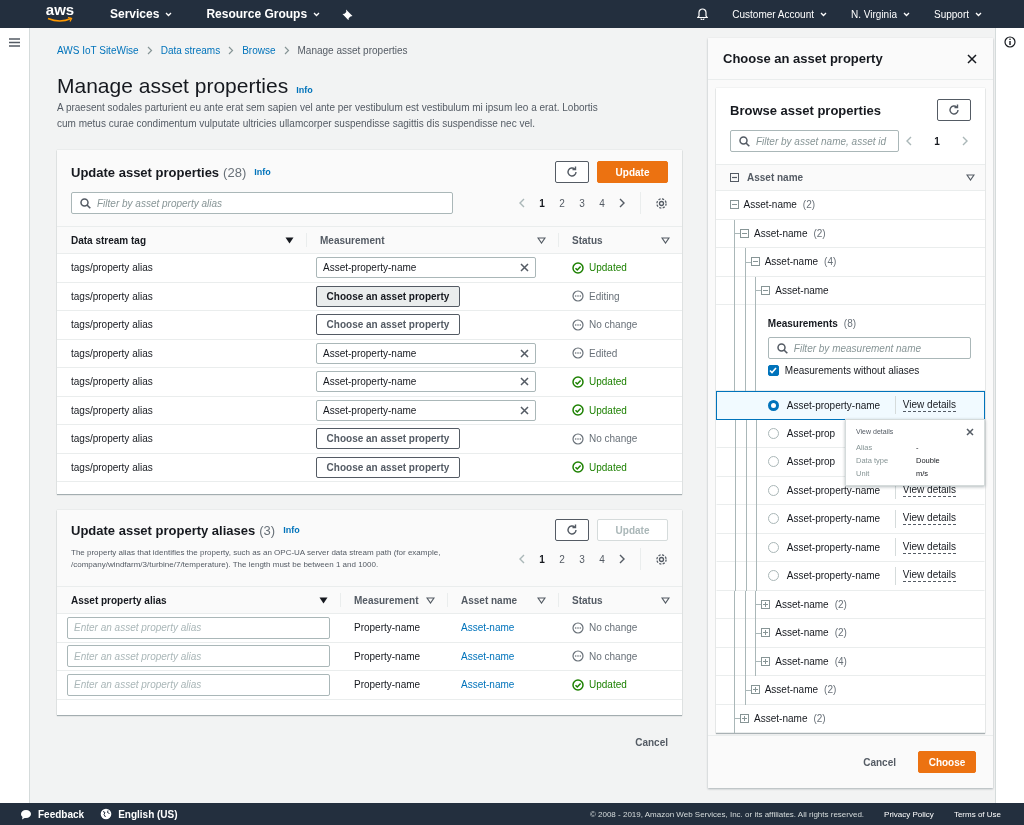  Describe the element at coordinates (779, 14) in the screenshot. I see `nav-menu: Customer Account` at that location.